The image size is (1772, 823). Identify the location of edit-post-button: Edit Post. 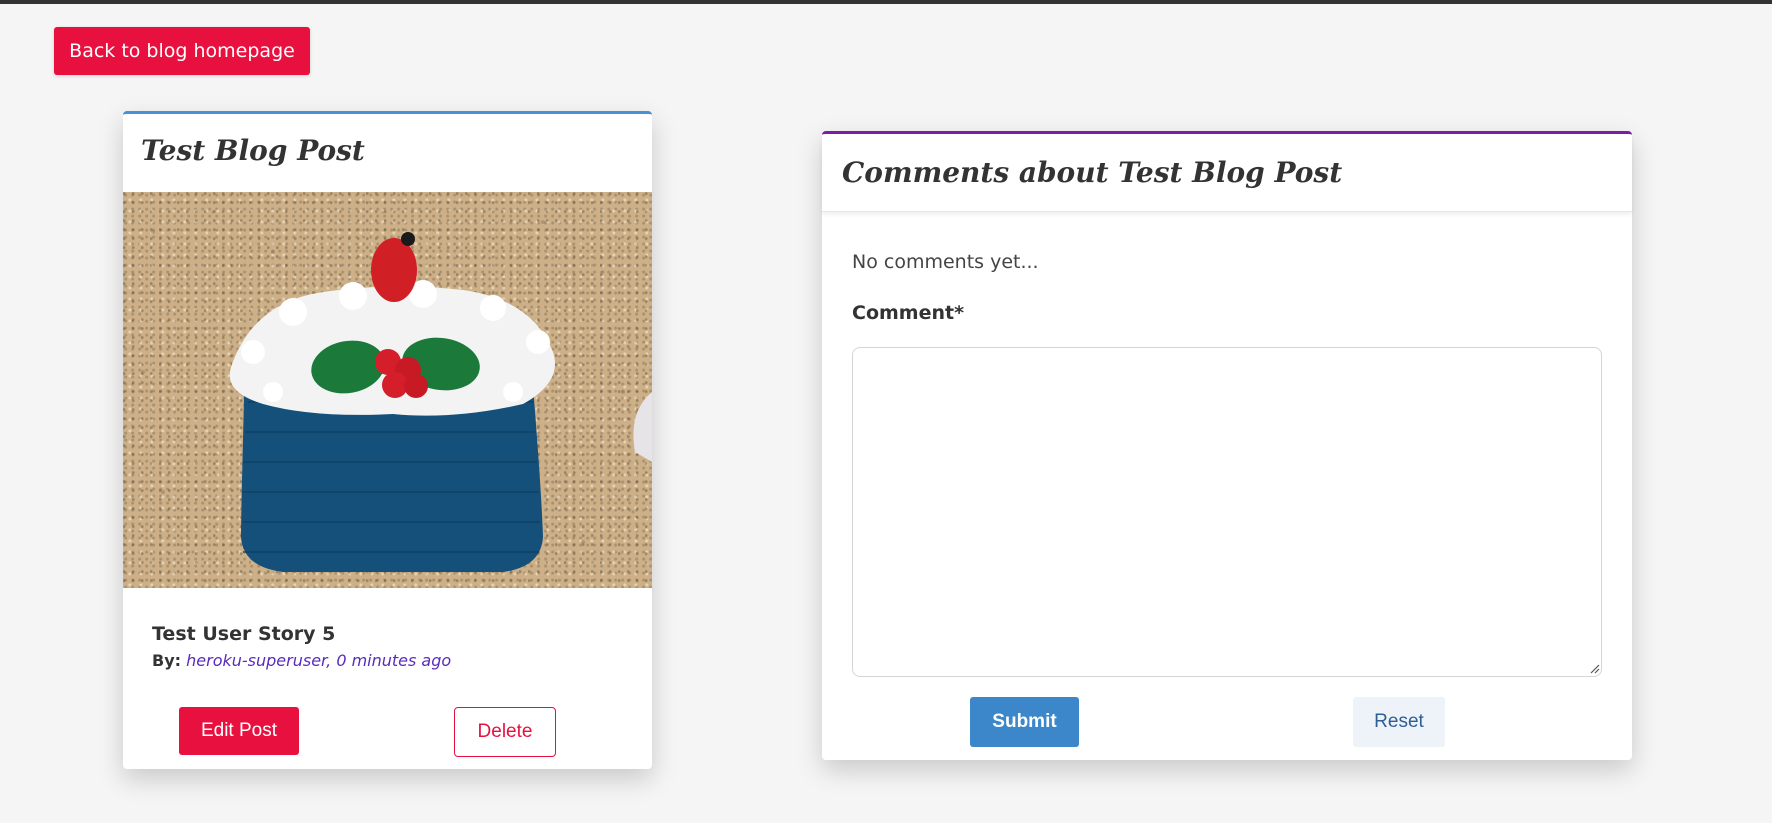
(239, 731).